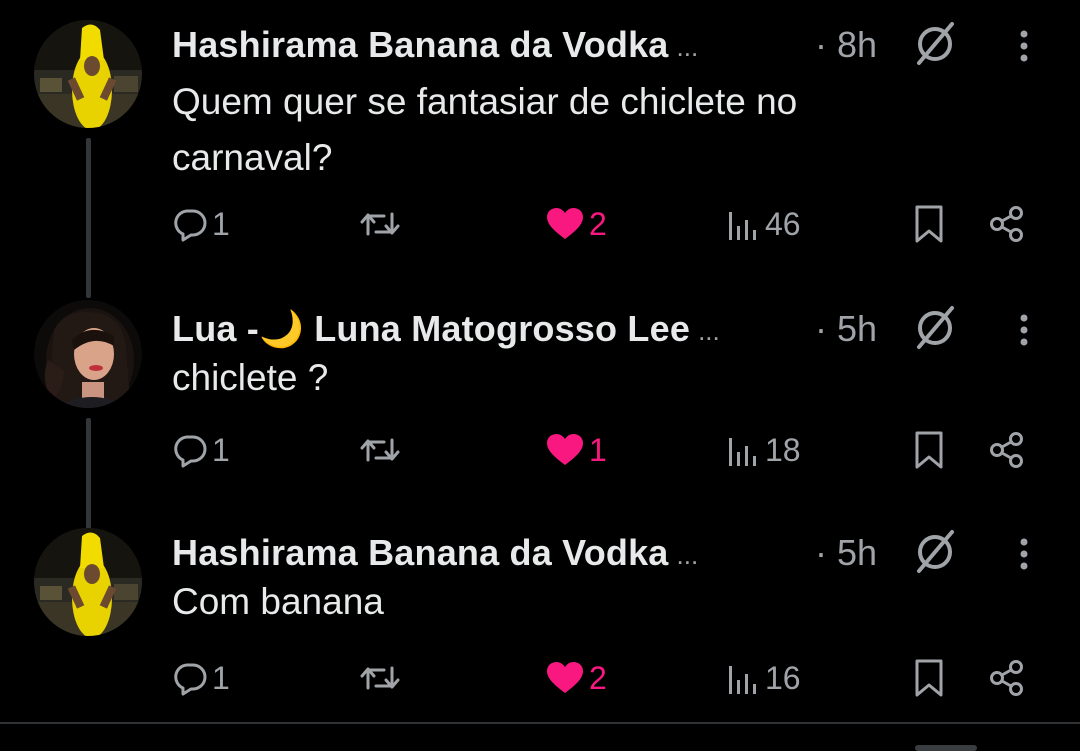  I want to click on divider, so click(540, 723).